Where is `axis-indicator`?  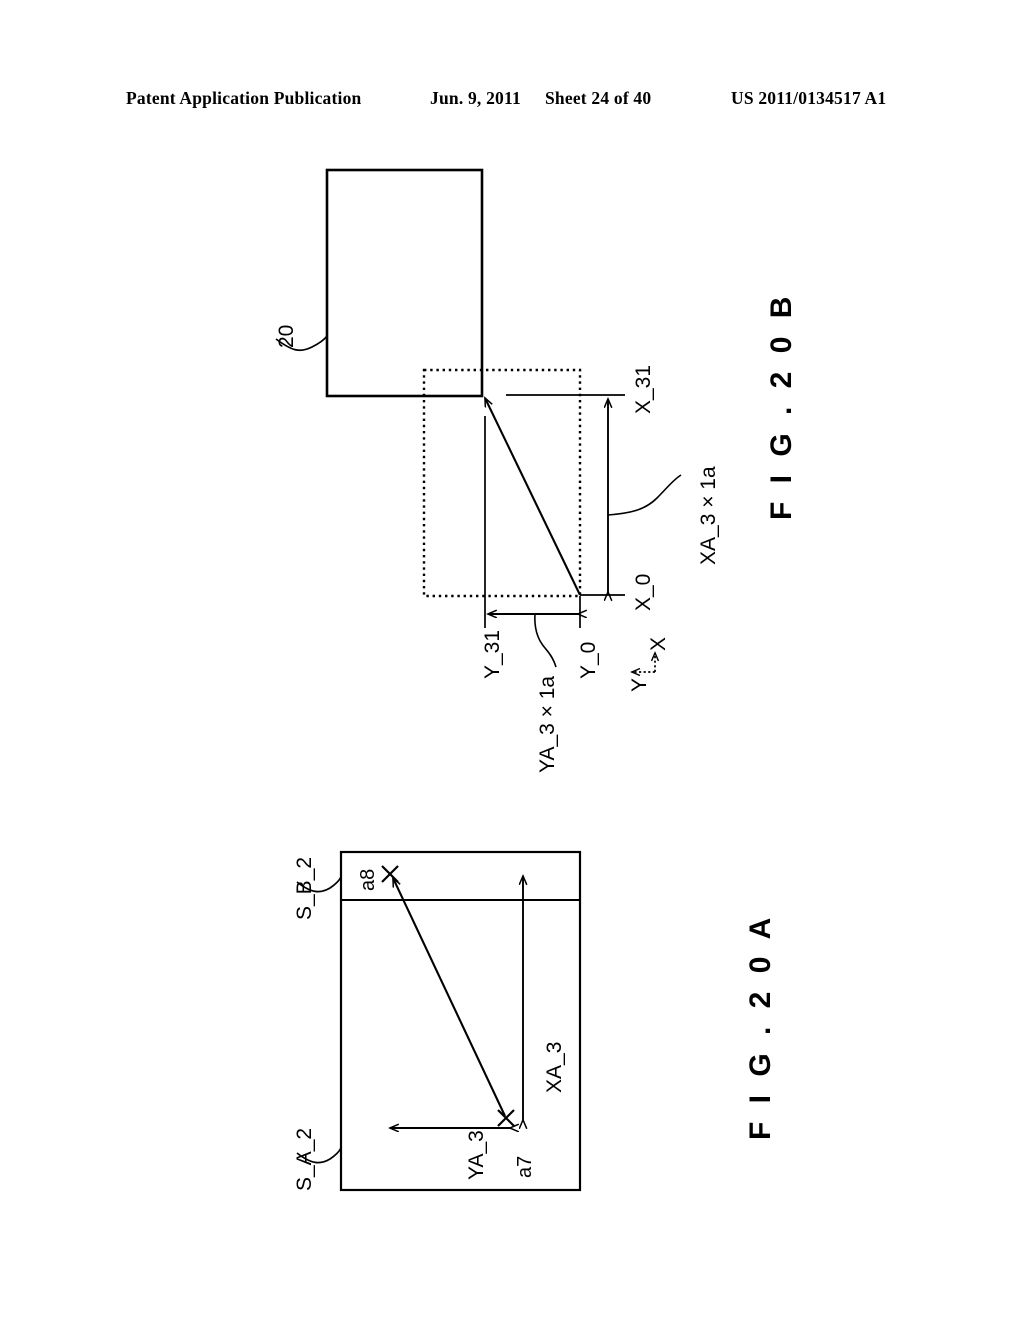 axis-indicator is located at coordinates (643, 662).